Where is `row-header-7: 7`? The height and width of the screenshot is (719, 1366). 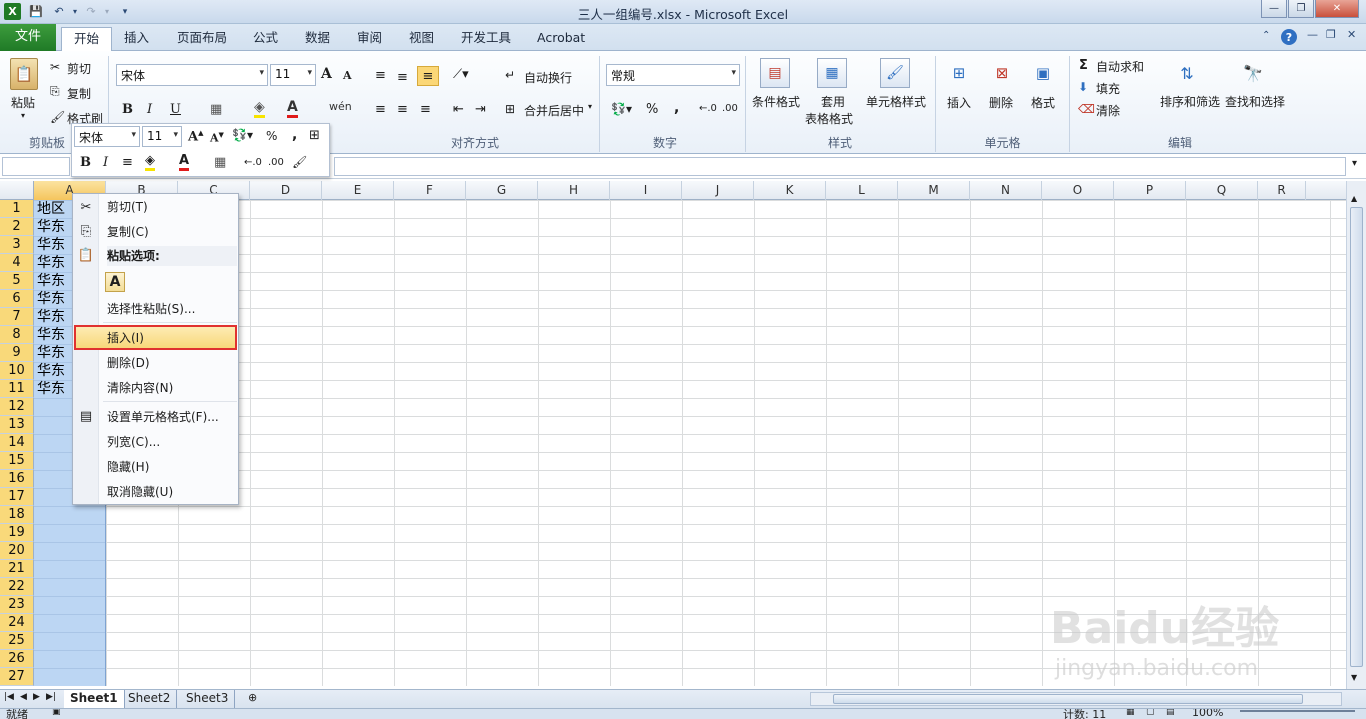
row-header-7: 7 is located at coordinates (17, 317).